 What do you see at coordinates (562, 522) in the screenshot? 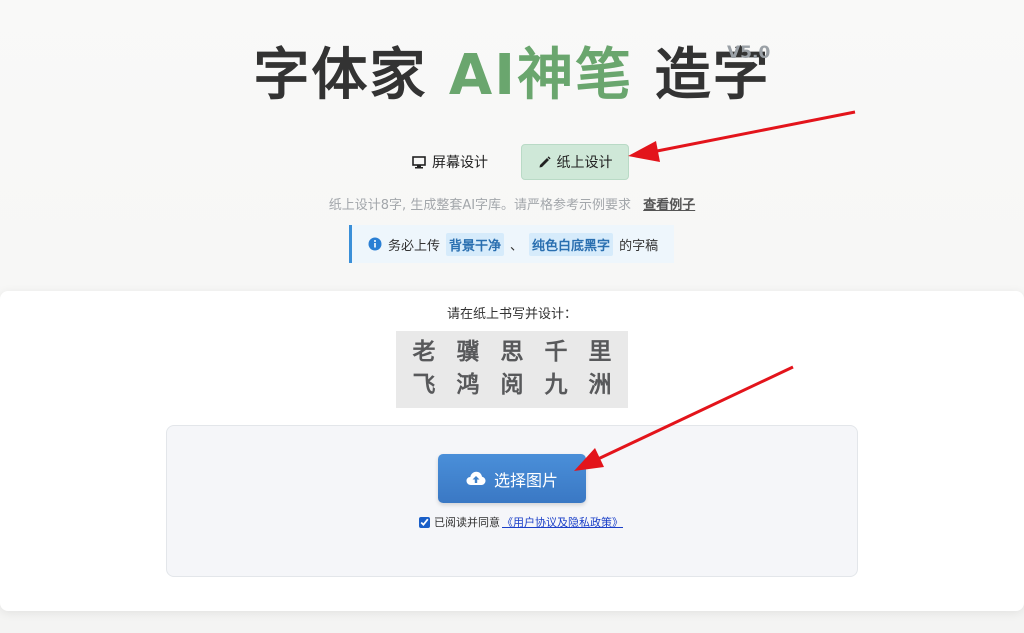
I see `policy-link: 《用户协议及隐私政策》` at bounding box center [562, 522].